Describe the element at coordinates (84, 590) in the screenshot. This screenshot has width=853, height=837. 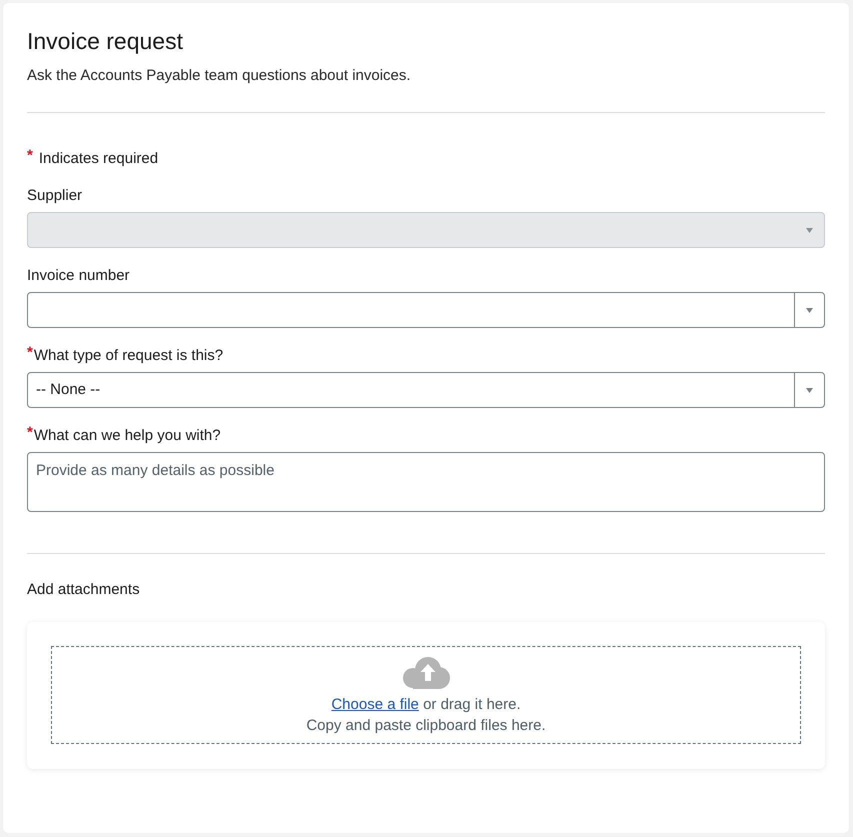
I see `attachments-label: Add attachments` at that location.